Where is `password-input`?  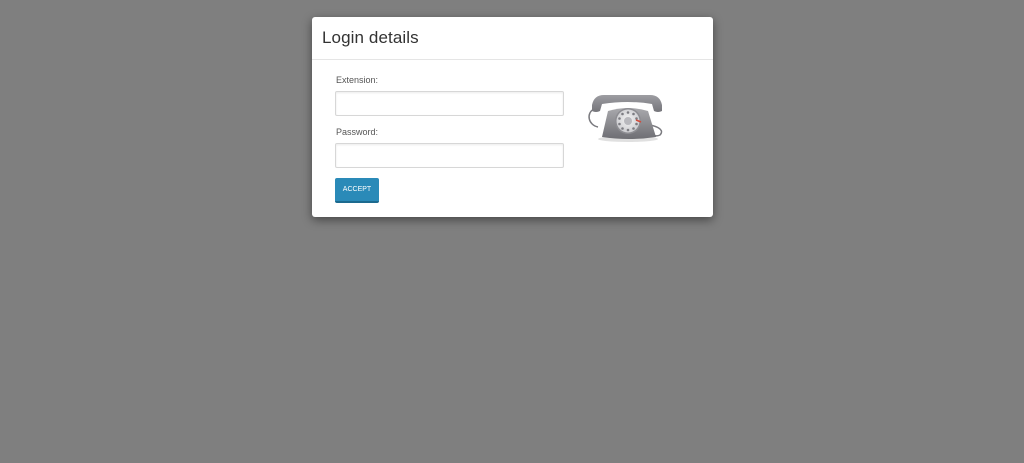 password-input is located at coordinates (449, 155).